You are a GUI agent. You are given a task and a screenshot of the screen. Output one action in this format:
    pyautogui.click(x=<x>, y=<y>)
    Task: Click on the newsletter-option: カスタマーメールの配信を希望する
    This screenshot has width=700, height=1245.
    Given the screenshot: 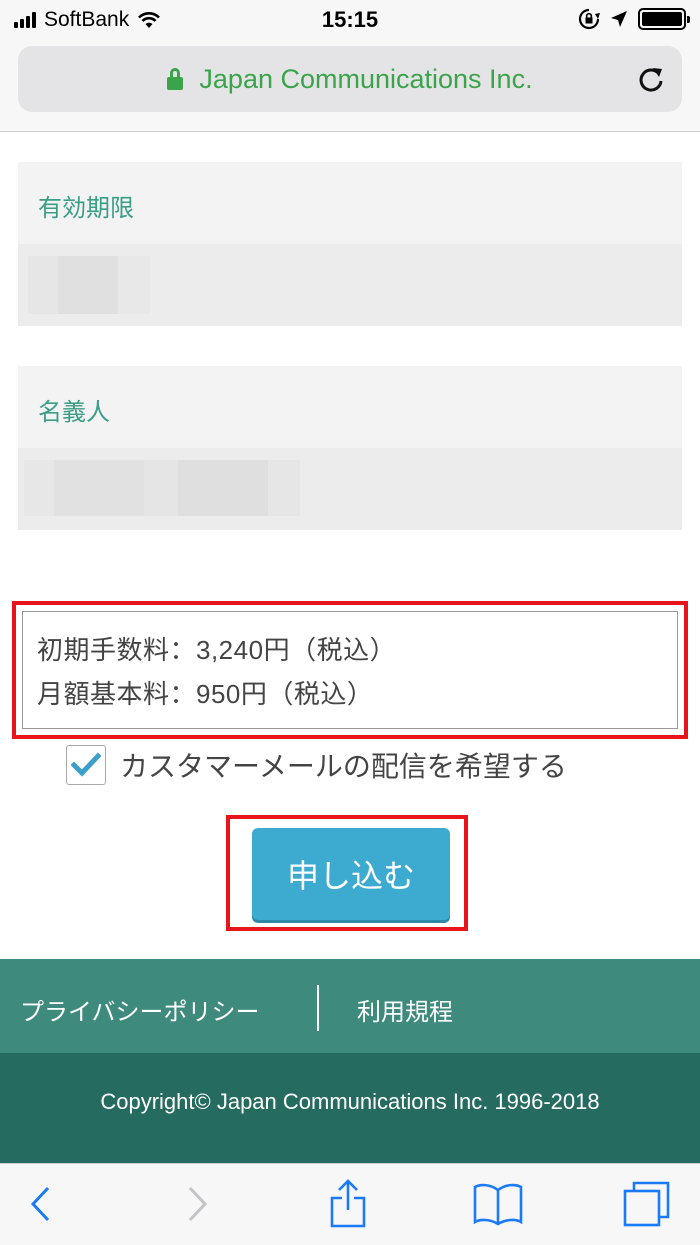 What is the action you would take?
    pyautogui.click(x=316, y=765)
    